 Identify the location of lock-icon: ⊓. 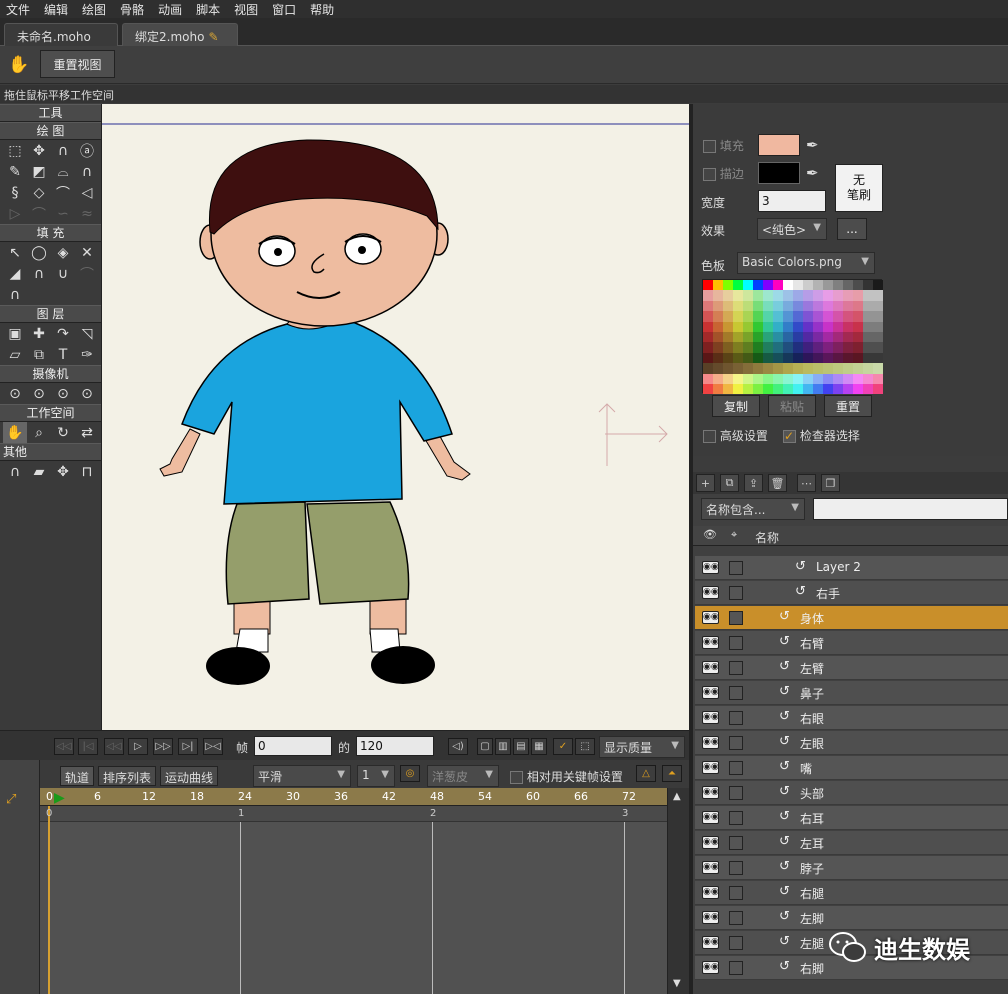
(87, 471).